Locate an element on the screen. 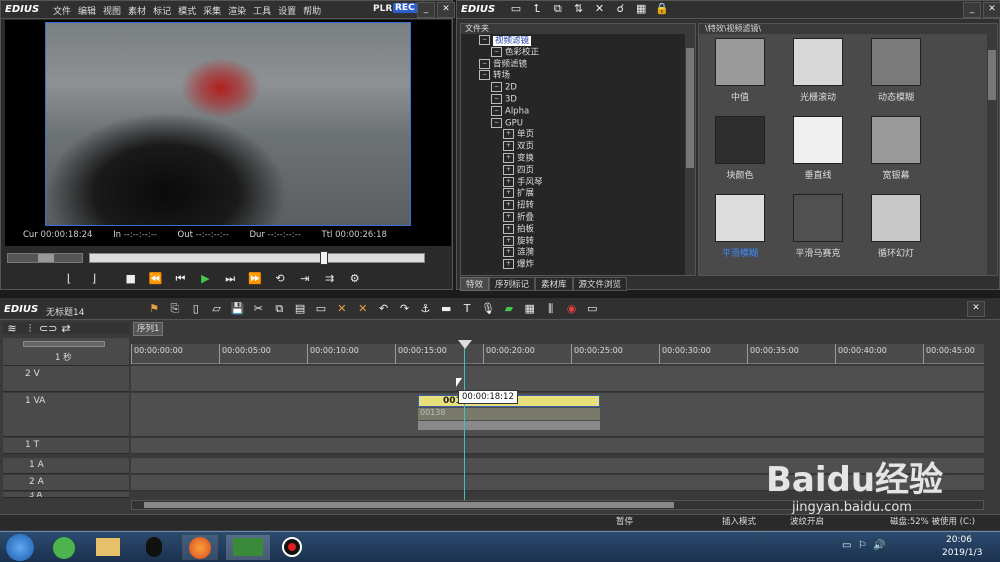  position-scrubber is located at coordinates (257, 258).